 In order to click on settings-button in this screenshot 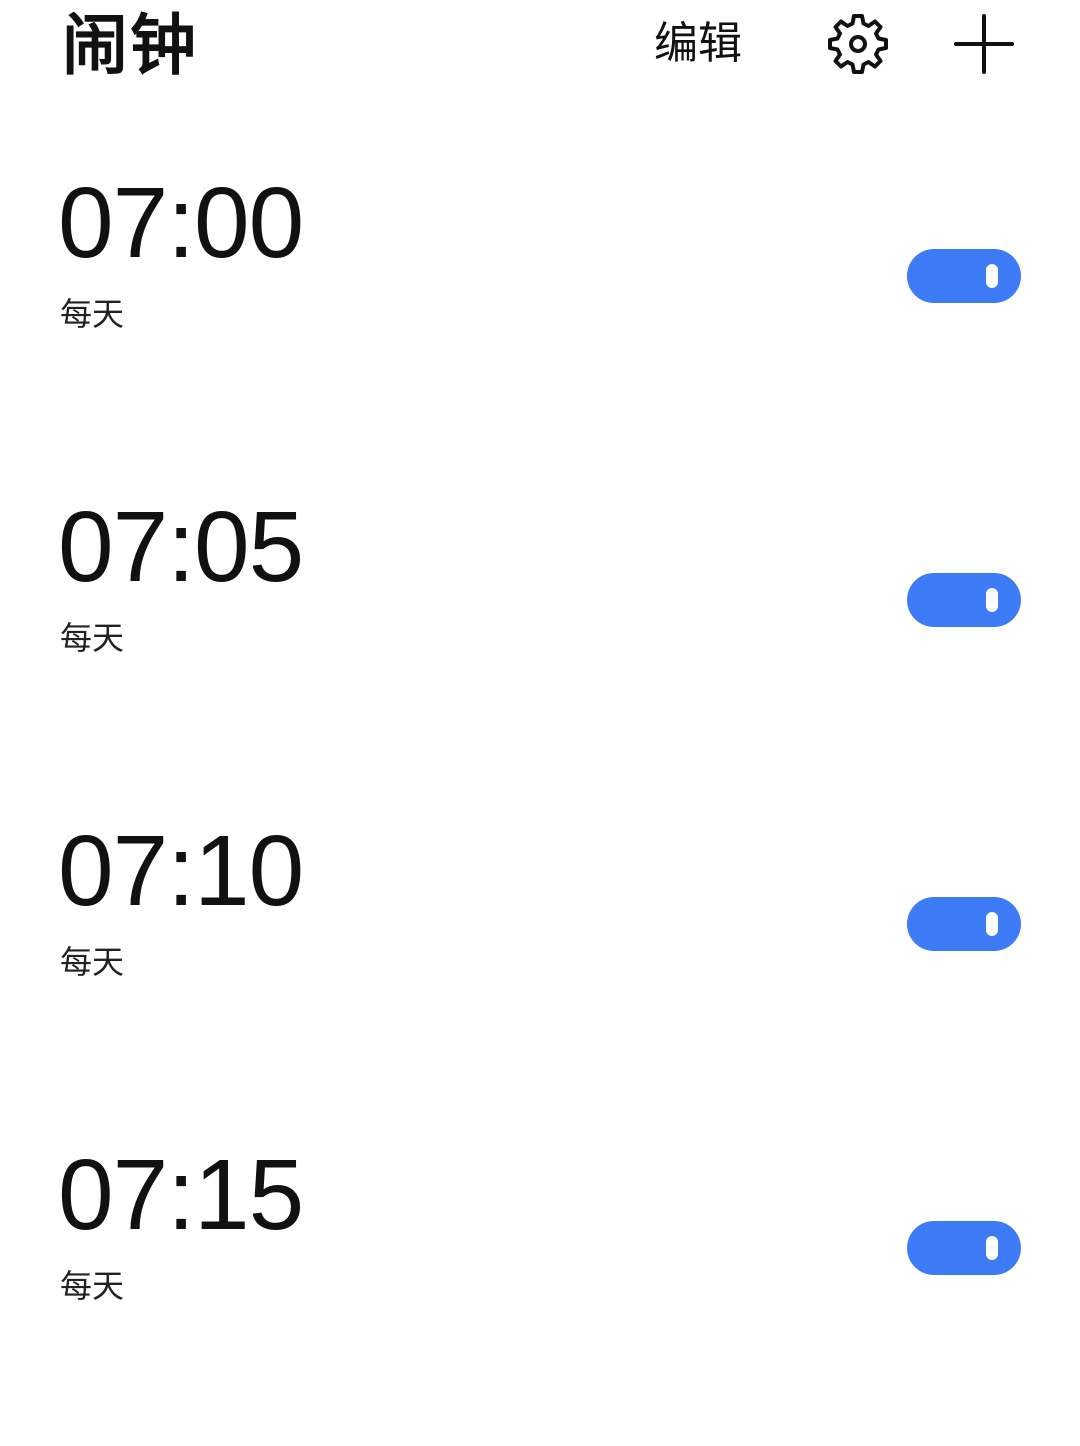, I will do `click(858, 44)`.